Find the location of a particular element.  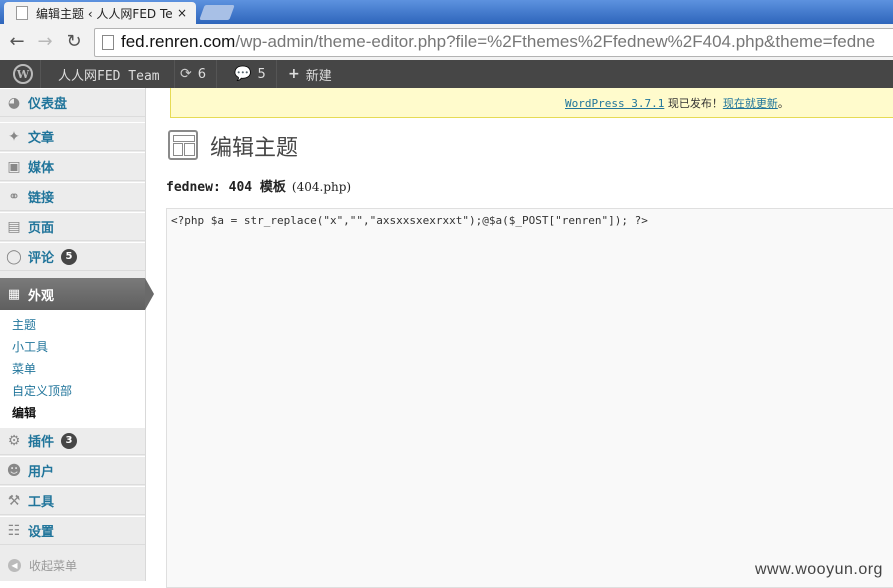

wp-logo-menu: W is located at coordinates (23, 74).